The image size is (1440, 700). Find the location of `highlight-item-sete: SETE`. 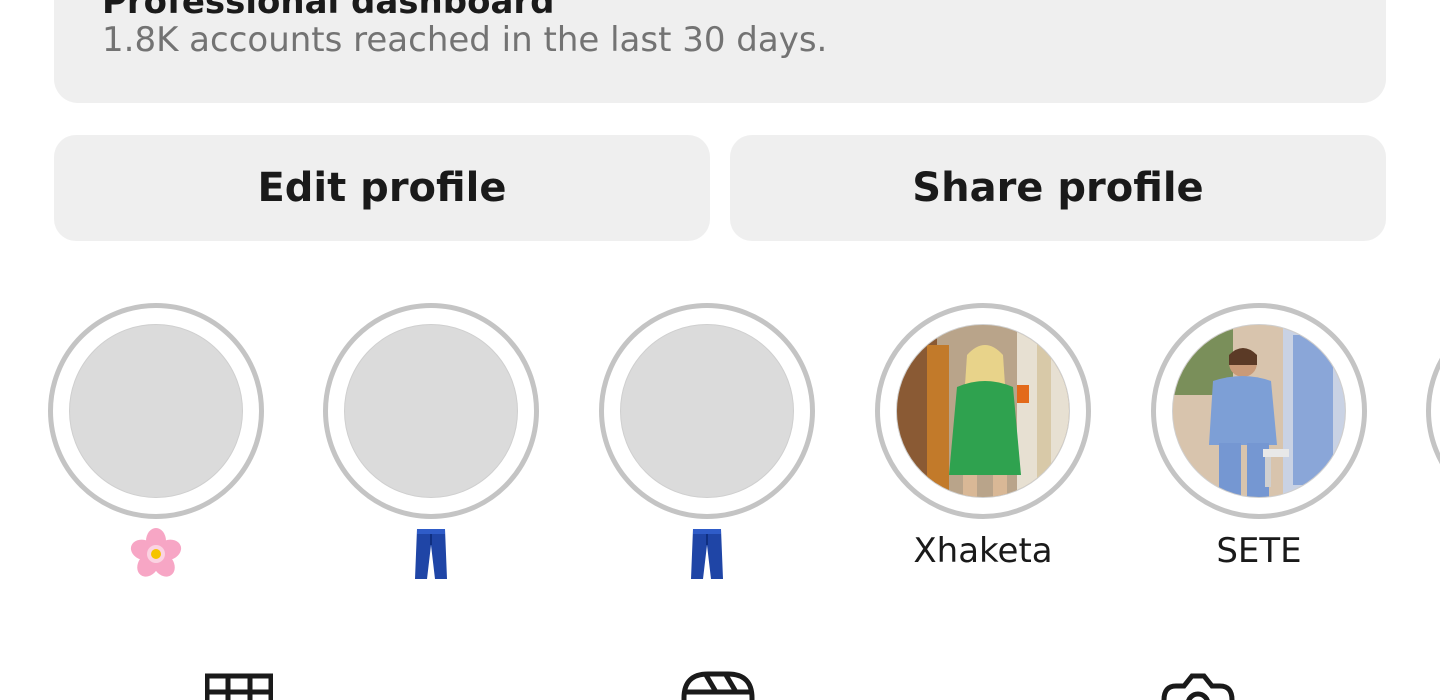

highlight-item-sete: SETE is located at coordinates (1259, 448).